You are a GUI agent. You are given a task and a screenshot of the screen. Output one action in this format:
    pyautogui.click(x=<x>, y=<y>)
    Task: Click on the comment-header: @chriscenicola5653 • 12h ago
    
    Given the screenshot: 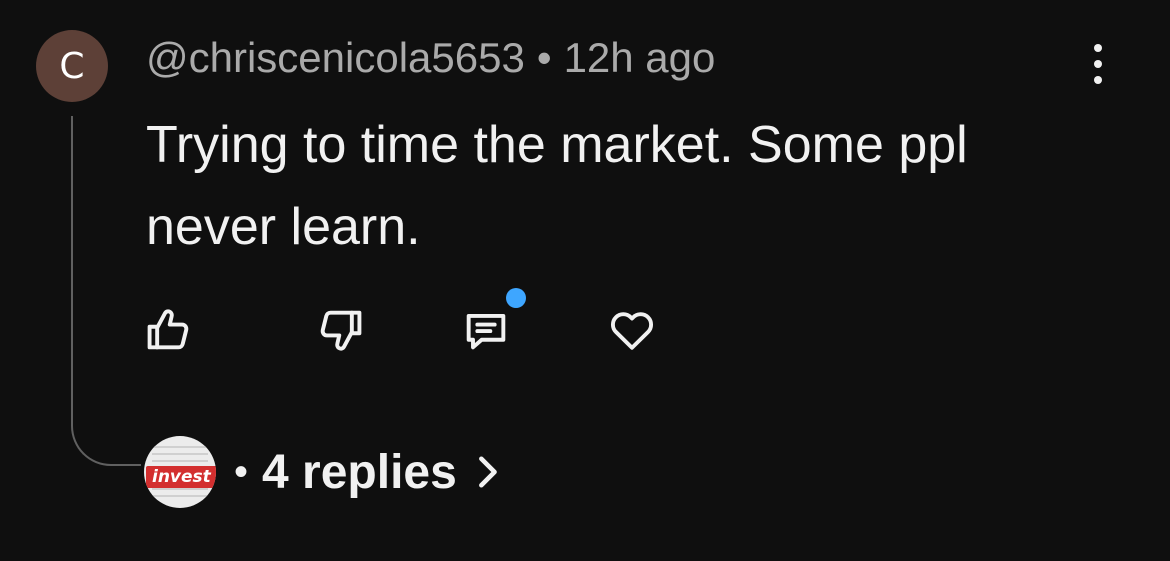 What is the action you would take?
    pyautogui.click(x=430, y=58)
    